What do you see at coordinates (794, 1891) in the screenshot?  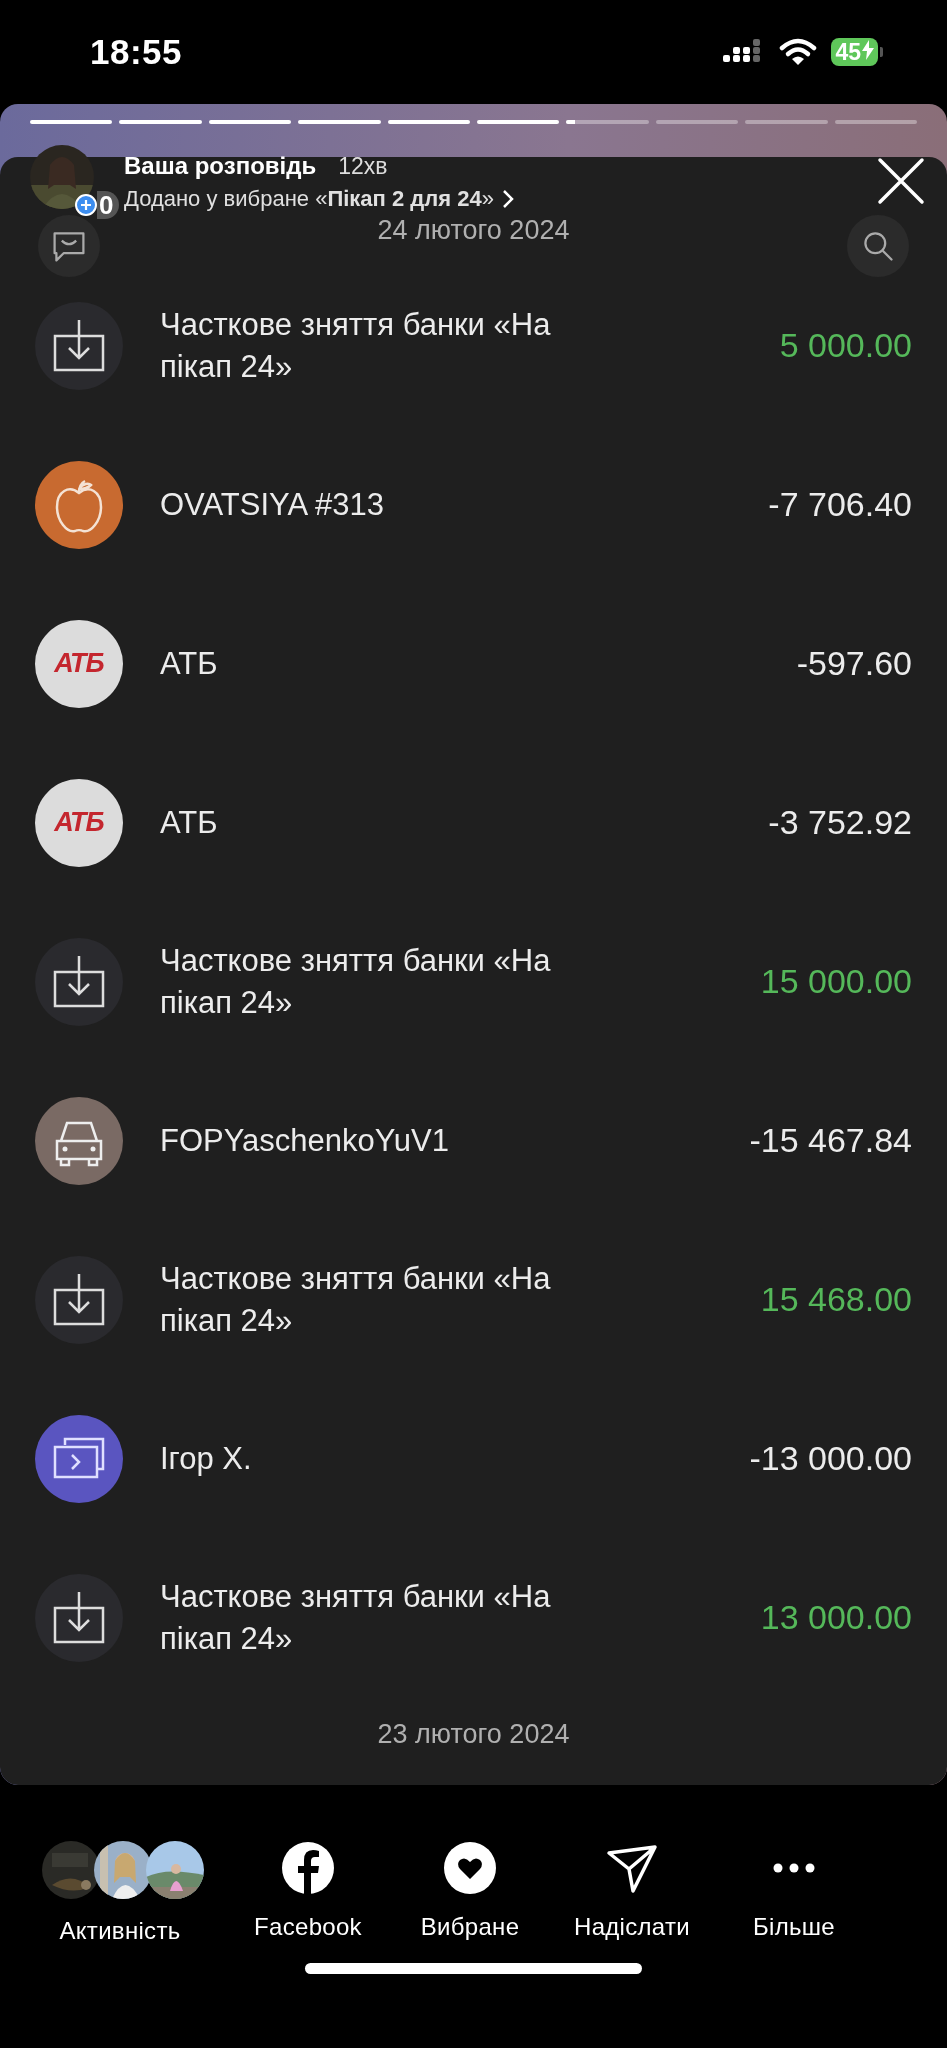 I see `more-button: Більше` at bounding box center [794, 1891].